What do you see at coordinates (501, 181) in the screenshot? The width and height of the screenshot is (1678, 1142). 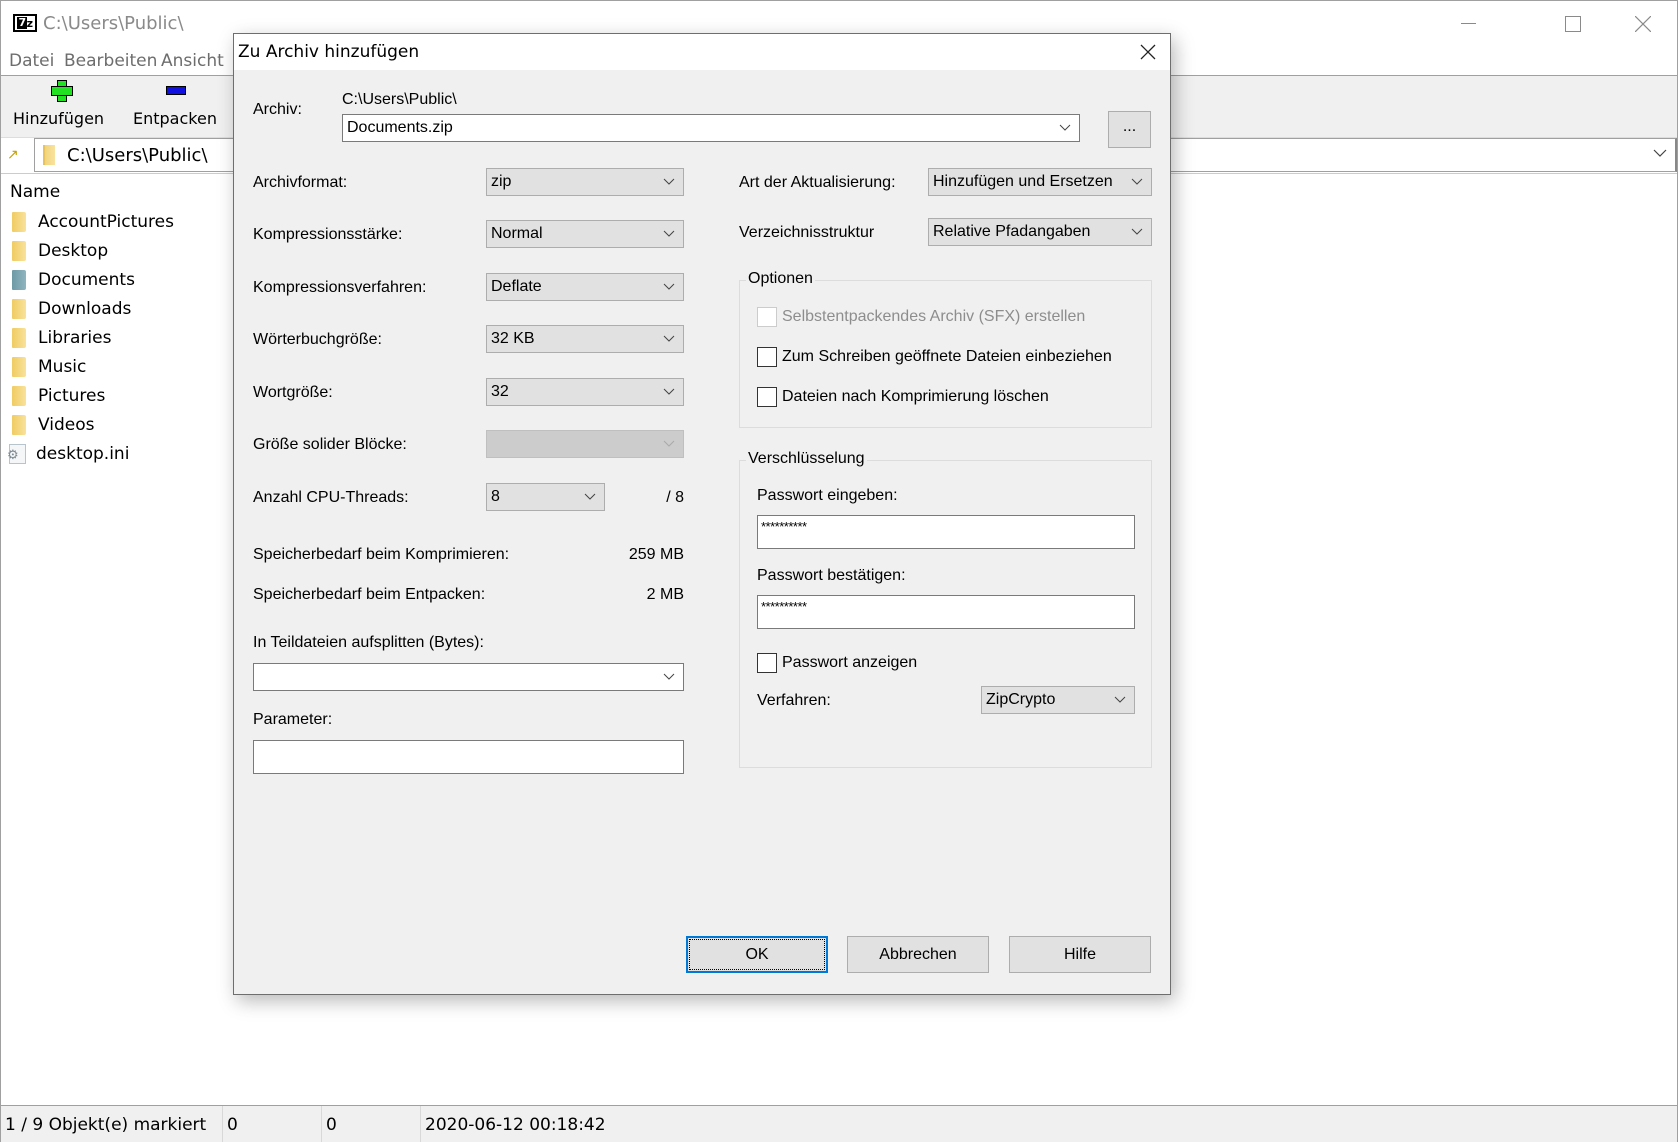 I see `format-value: zip` at bounding box center [501, 181].